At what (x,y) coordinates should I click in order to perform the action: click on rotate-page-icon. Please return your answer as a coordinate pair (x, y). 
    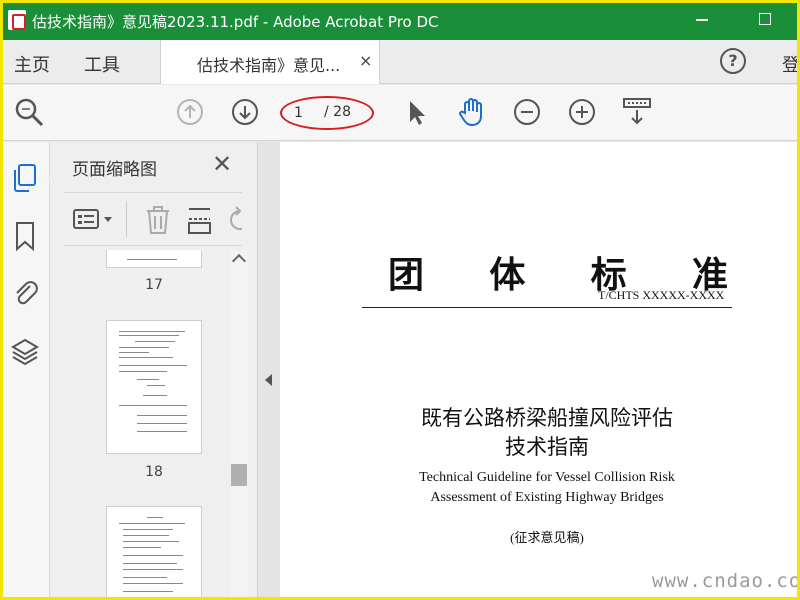
    Looking at the image, I should click on (234, 220).